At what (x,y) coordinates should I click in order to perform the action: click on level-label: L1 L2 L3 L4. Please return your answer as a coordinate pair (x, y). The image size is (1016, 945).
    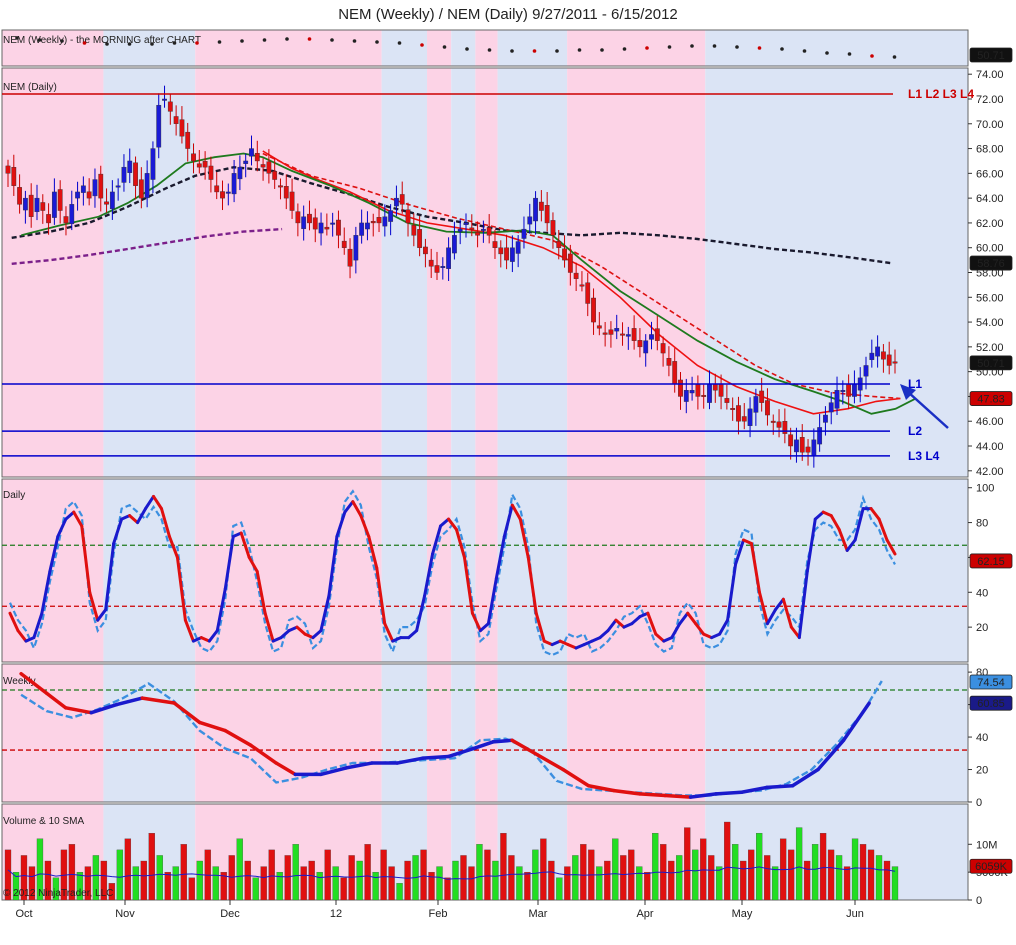
    Looking at the image, I should click on (941, 94).